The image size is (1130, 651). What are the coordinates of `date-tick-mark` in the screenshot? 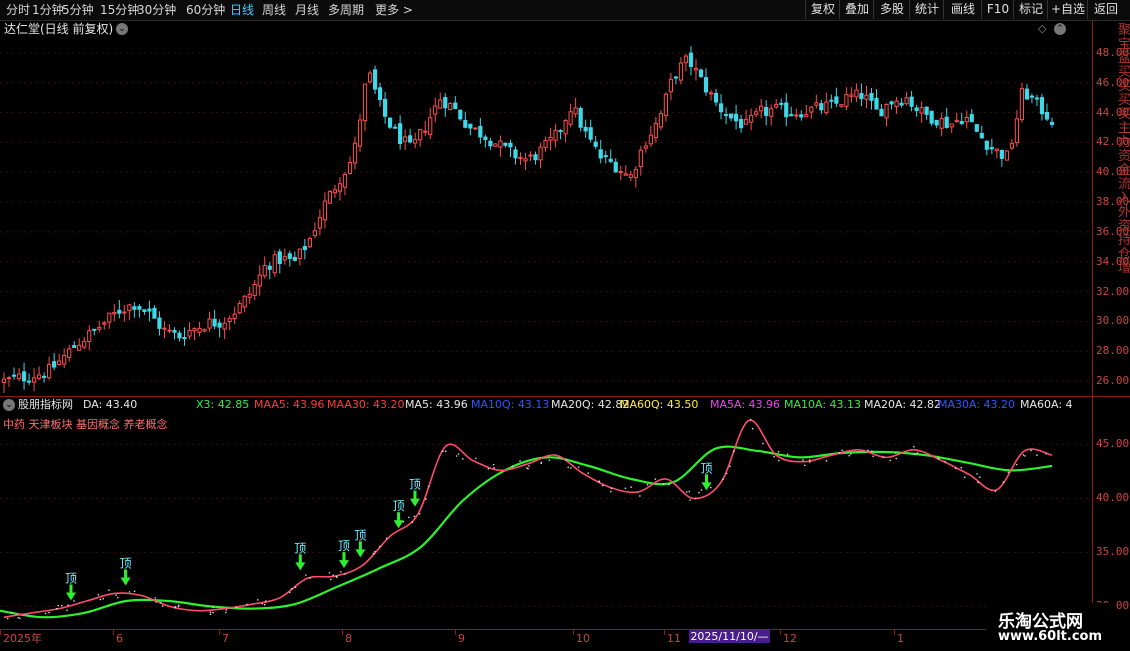 It's located at (113, 632).